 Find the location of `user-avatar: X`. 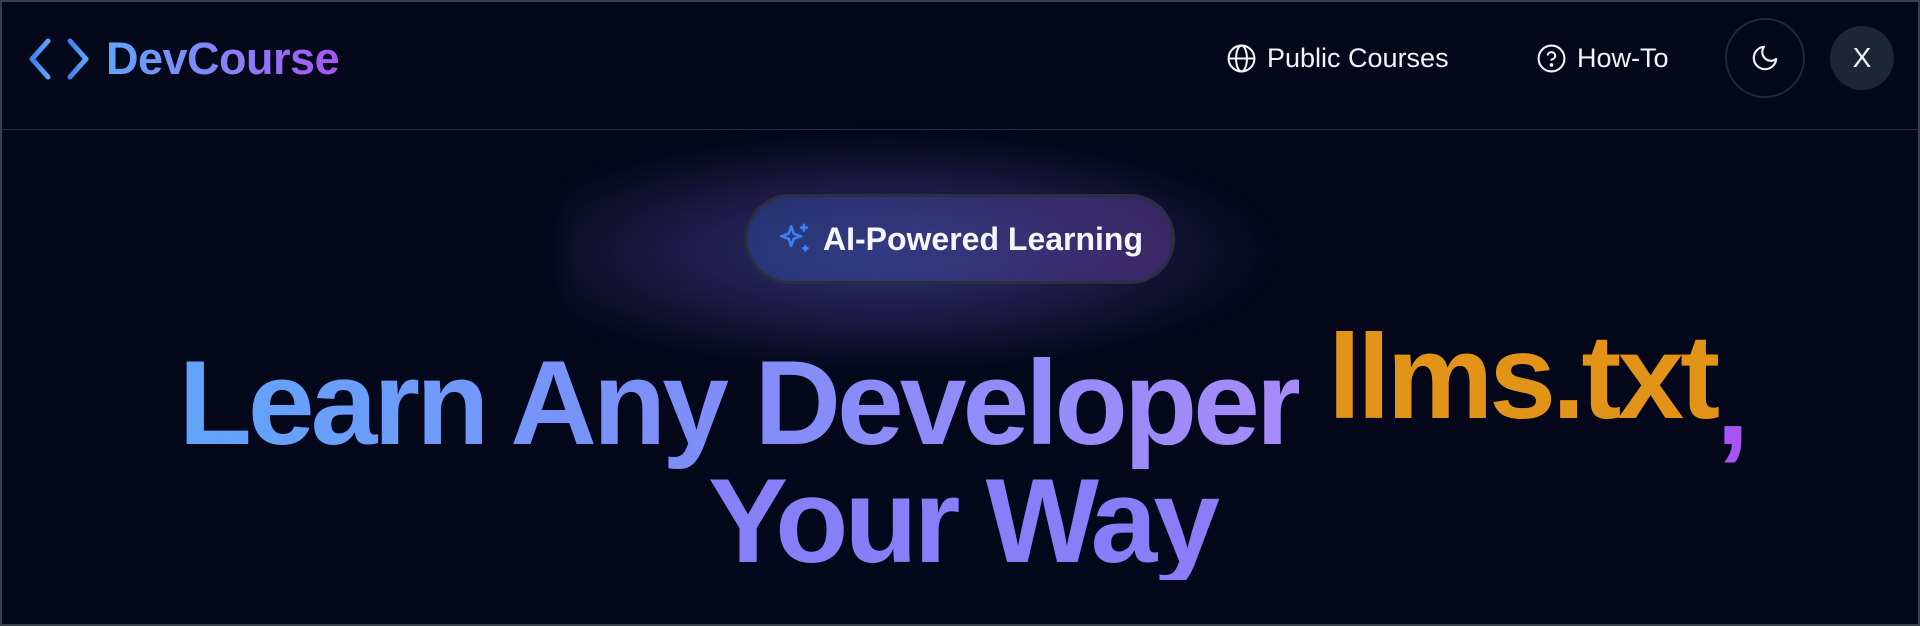

user-avatar: X is located at coordinates (1862, 58).